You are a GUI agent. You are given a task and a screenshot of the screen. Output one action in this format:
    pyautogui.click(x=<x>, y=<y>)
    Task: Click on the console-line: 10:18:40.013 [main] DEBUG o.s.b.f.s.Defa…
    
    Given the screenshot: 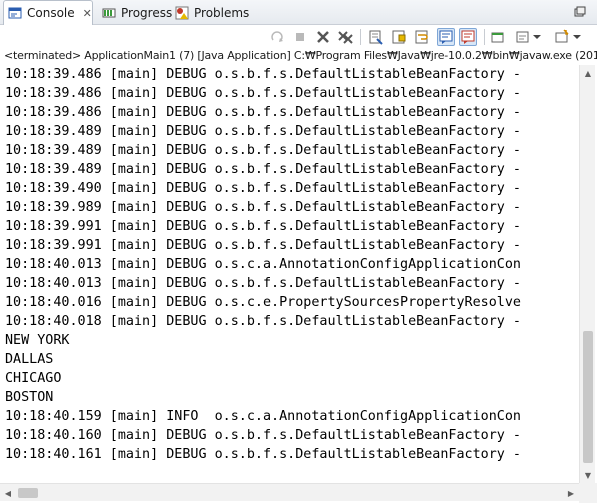 What is the action you would take?
    pyautogui.click(x=267, y=283)
    